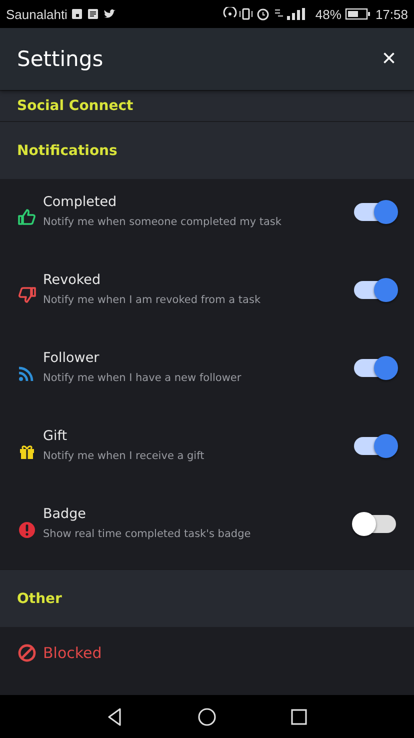  Describe the element at coordinates (27, 530) in the screenshot. I see `alert-icon` at that location.